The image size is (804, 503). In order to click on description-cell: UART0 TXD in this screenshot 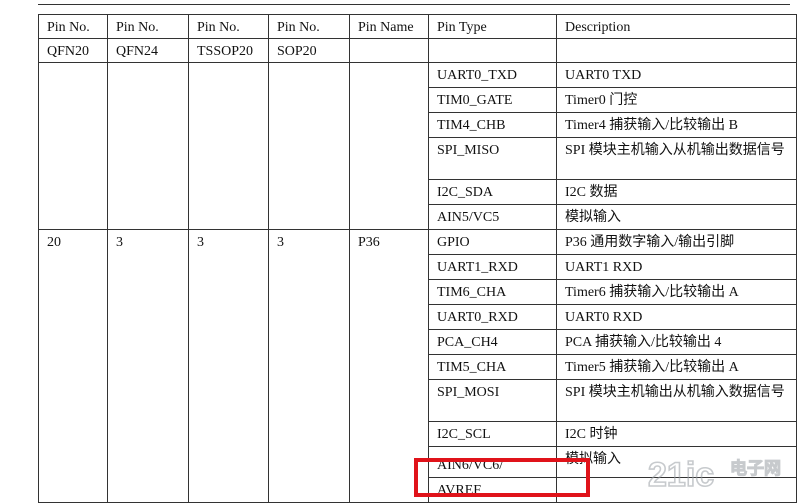, I will do `click(676, 75)`.